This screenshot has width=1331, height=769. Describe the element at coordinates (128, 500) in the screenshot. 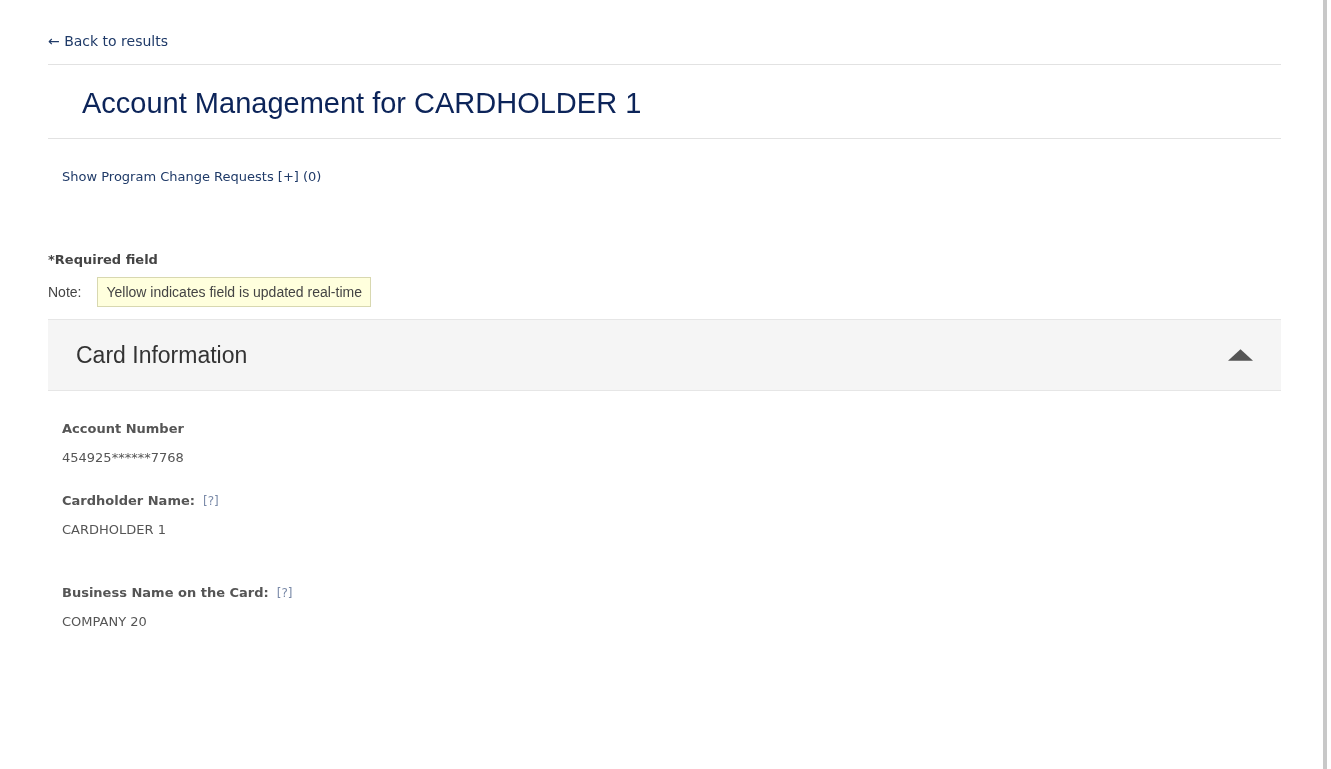

I see `field-label: Cardholder Name:` at that location.